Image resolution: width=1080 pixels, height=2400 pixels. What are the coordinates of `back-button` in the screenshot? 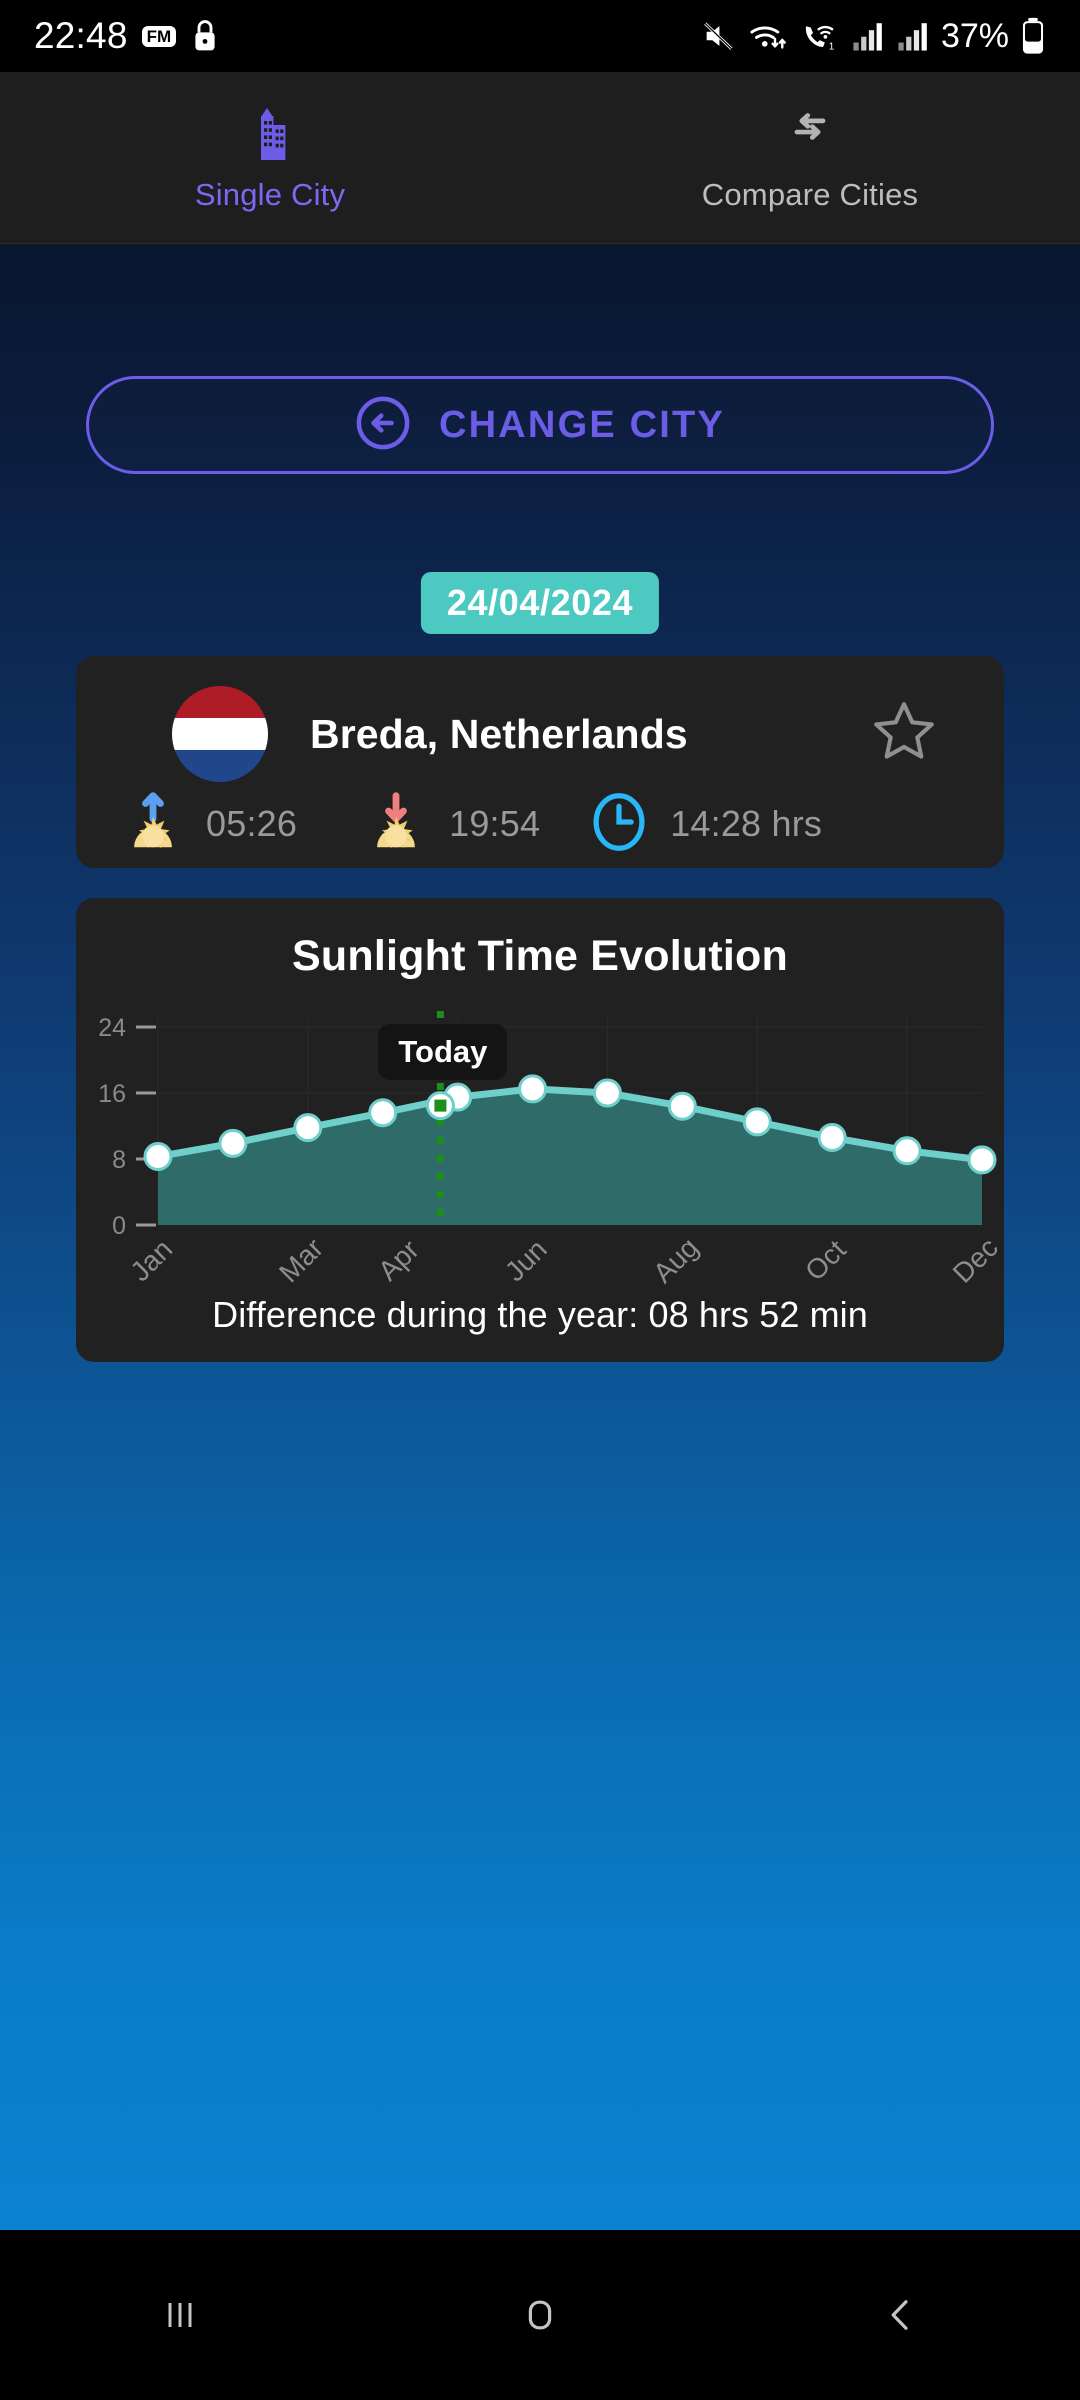 It's located at (900, 2315).